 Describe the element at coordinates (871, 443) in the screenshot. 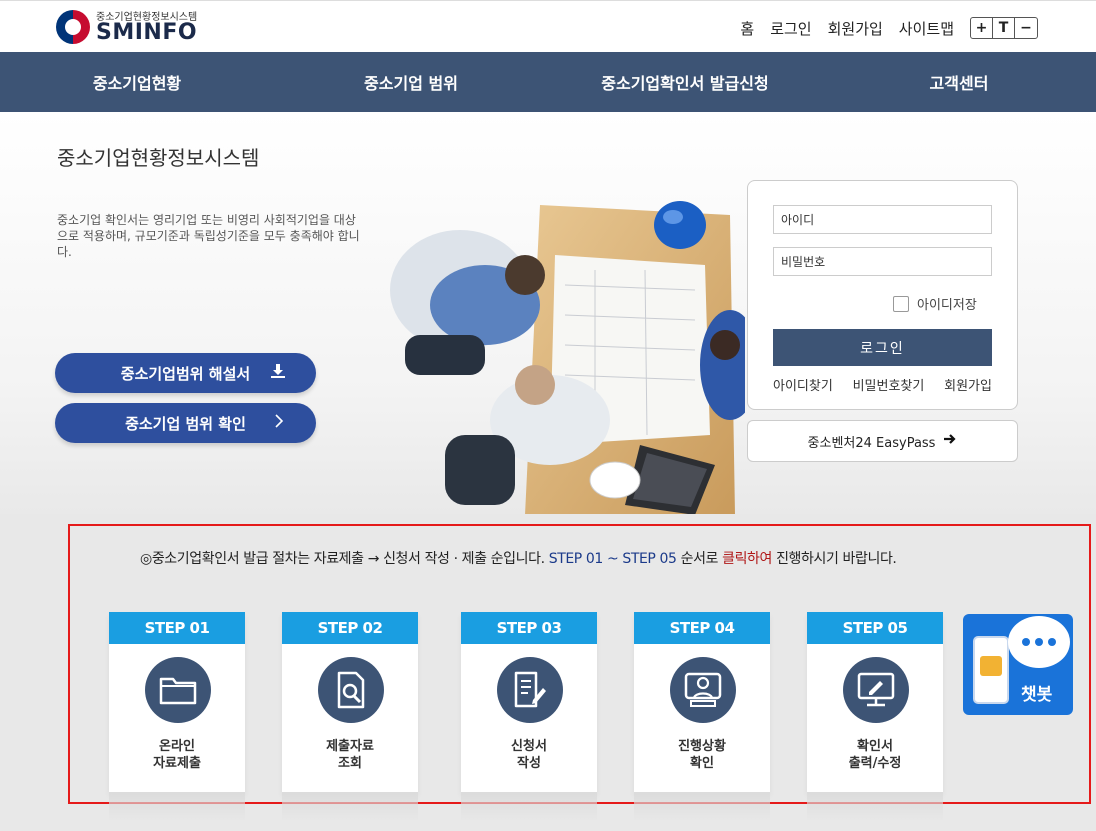

I see `easypass-label: 중소벤처24 EasyPass` at that location.